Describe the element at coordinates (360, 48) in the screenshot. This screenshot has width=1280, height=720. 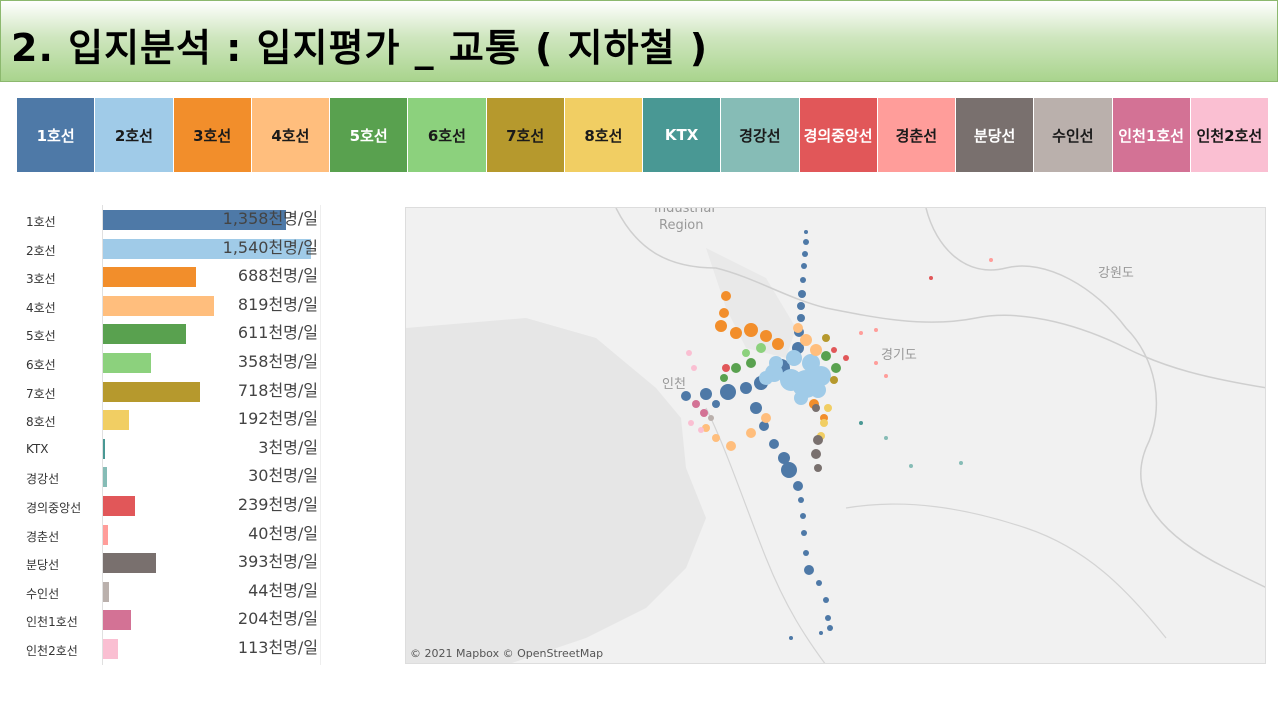
I see `page-title: 2. 입지분석 : 입지평가 _ 교통 ( 지하철 )` at that location.